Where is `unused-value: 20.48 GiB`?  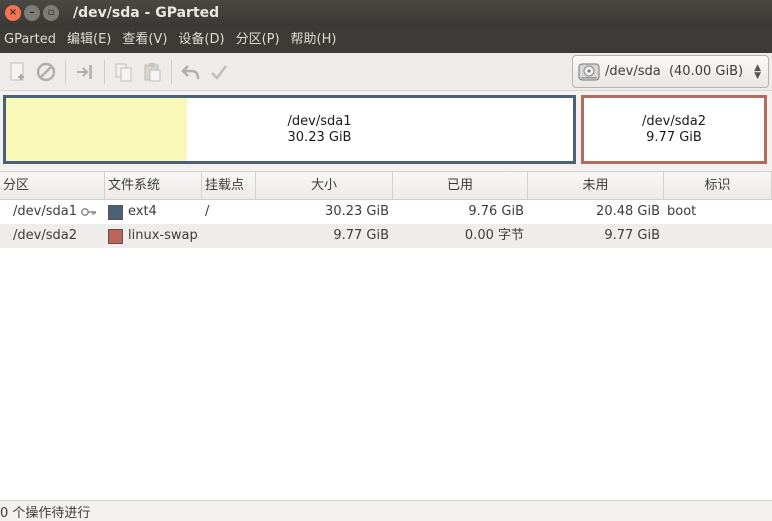
unused-value: 20.48 GiB is located at coordinates (628, 211).